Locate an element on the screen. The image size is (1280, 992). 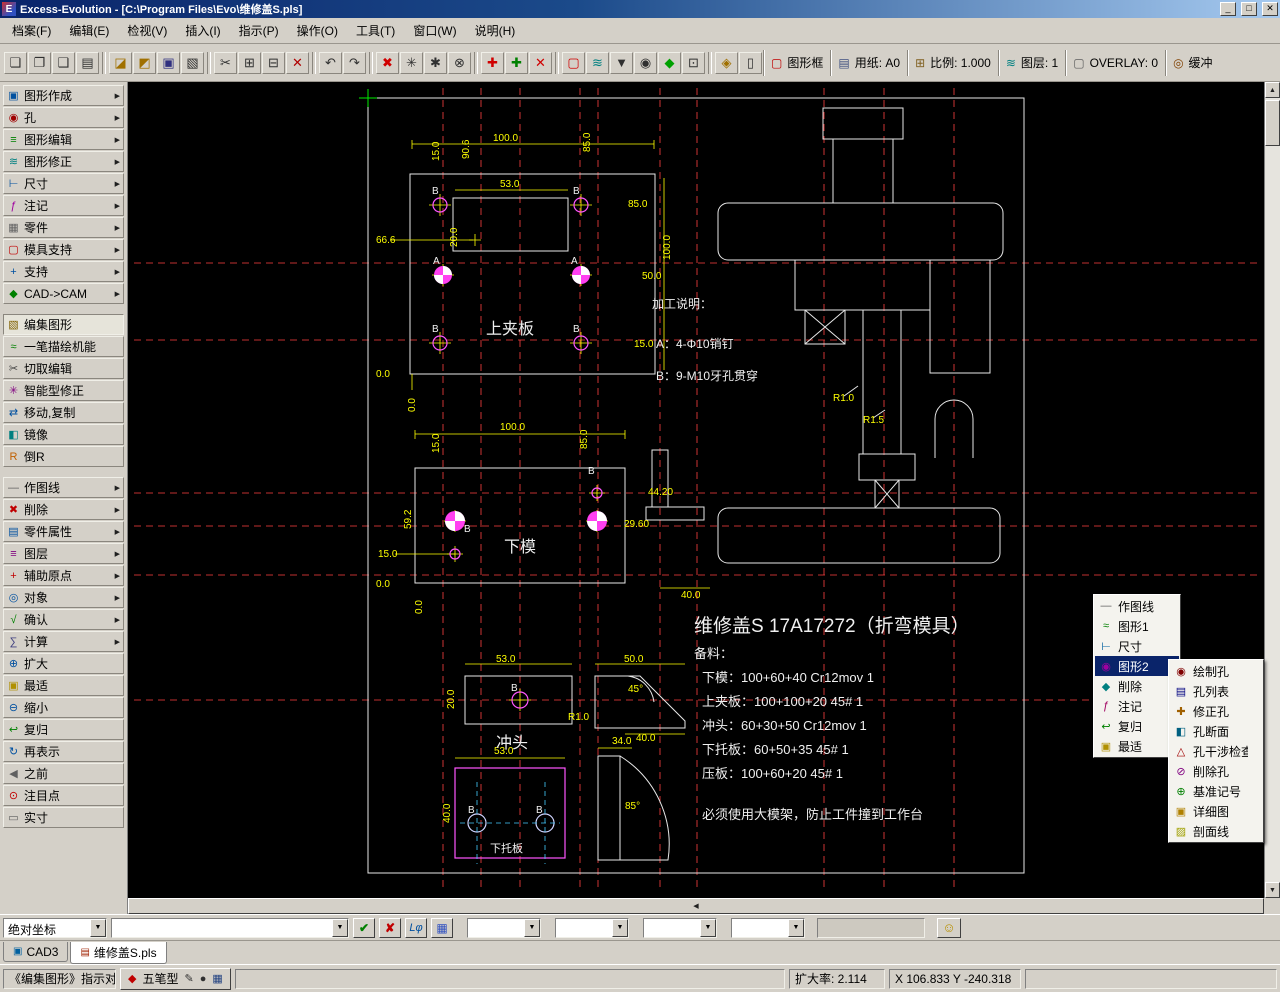
sb-focus-point: ⊙ 注目点 ▶ is located at coordinates (63, 795).